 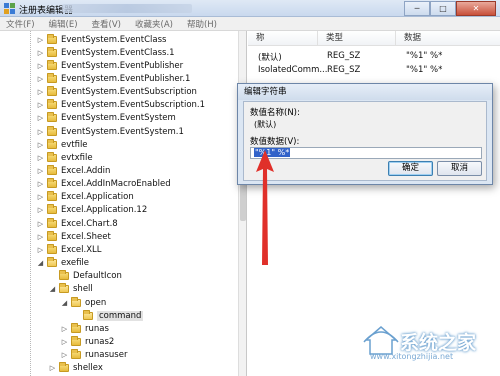 I want to click on tree-node: ▷ EventSystem.EventSystem.1, so click(x=110, y=131).